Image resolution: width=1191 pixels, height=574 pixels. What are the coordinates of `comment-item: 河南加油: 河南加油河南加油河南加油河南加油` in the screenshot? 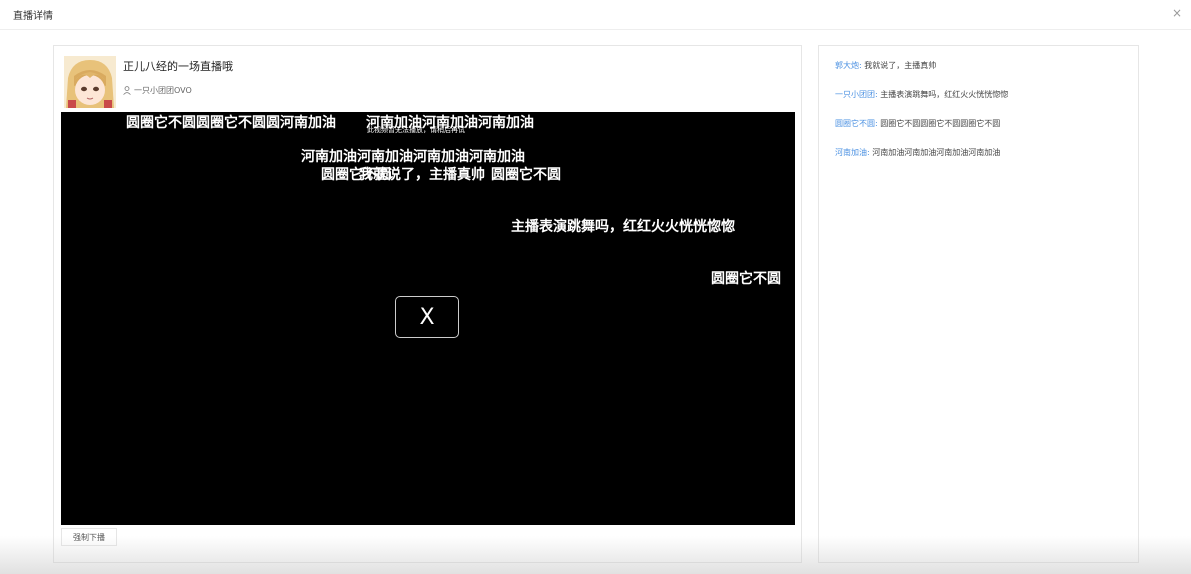 It's located at (918, 152).